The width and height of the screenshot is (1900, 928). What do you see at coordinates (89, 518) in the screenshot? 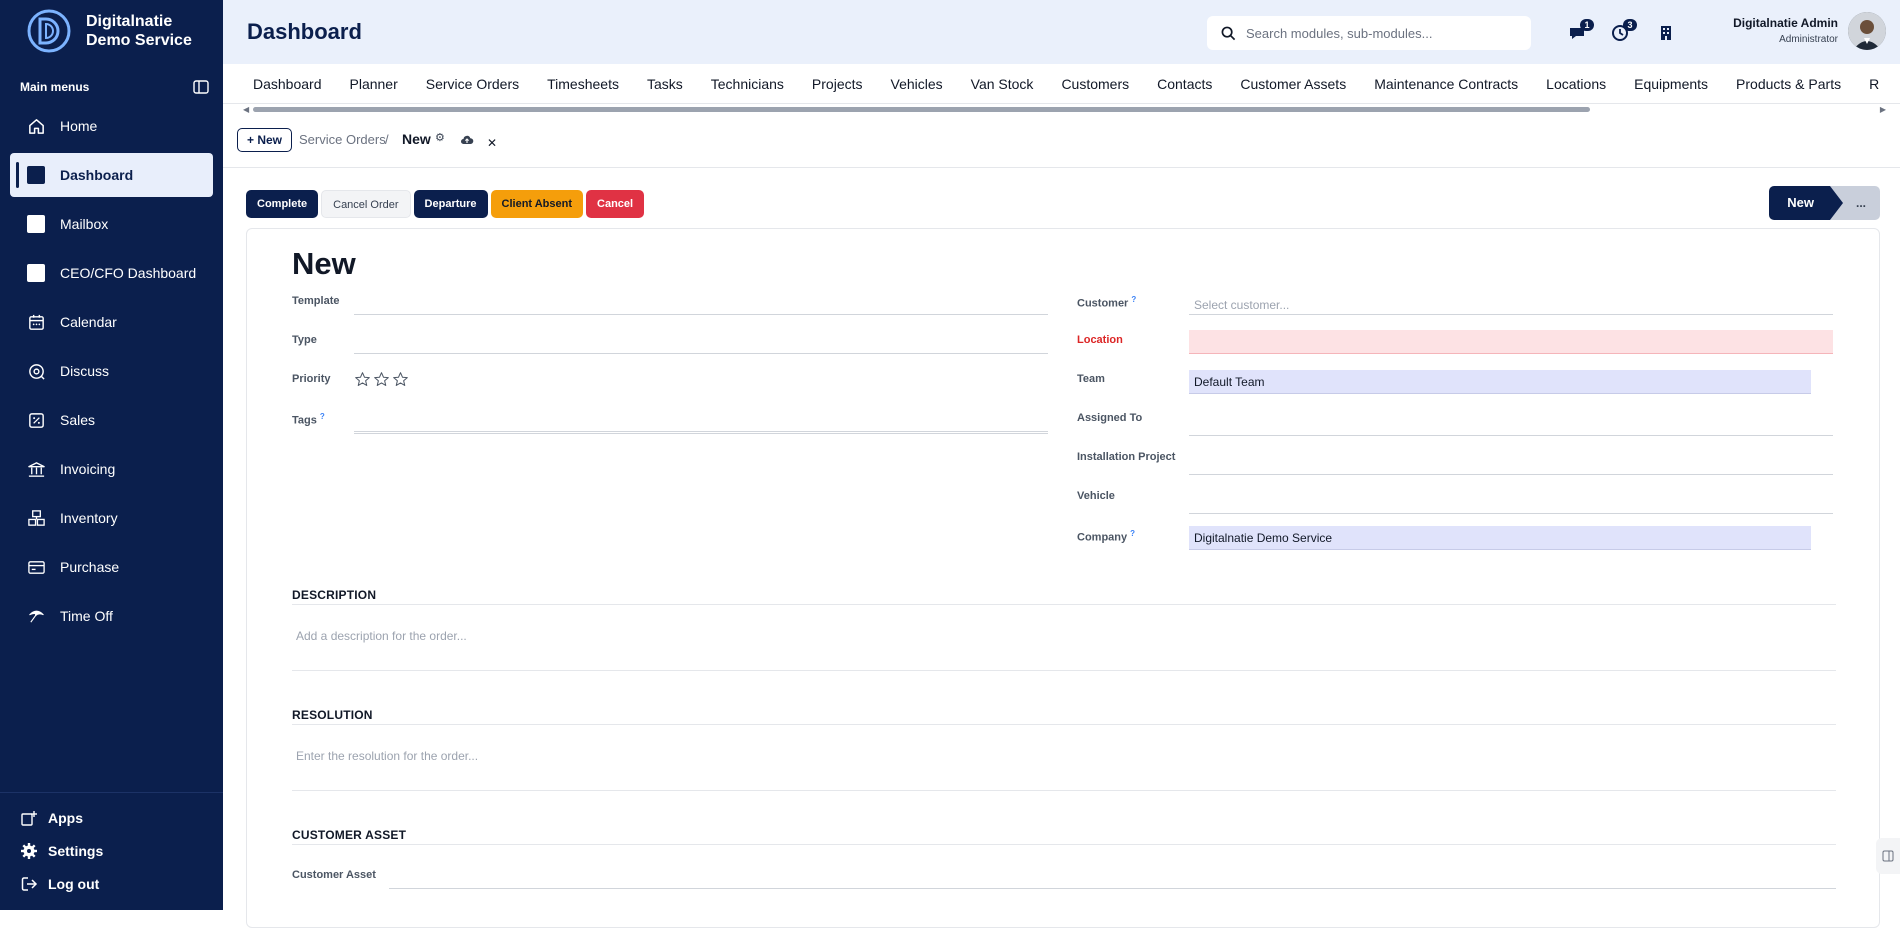
I see `sidebar-item-label: Inventory` at bounding box center [89, 518].